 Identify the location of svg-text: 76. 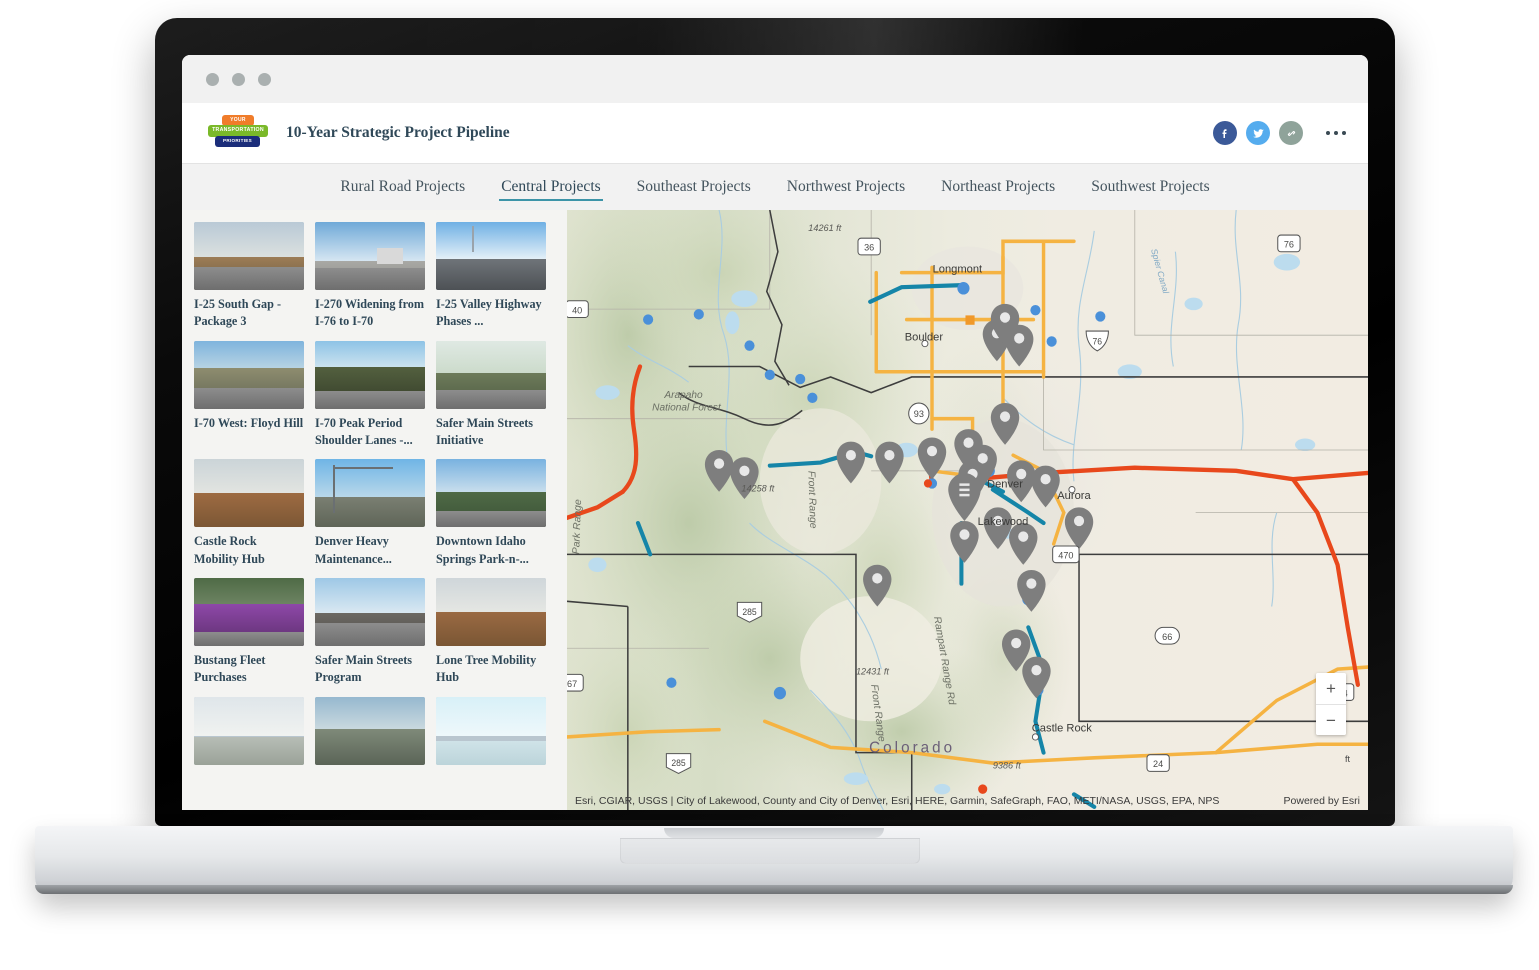
(1289, 244).